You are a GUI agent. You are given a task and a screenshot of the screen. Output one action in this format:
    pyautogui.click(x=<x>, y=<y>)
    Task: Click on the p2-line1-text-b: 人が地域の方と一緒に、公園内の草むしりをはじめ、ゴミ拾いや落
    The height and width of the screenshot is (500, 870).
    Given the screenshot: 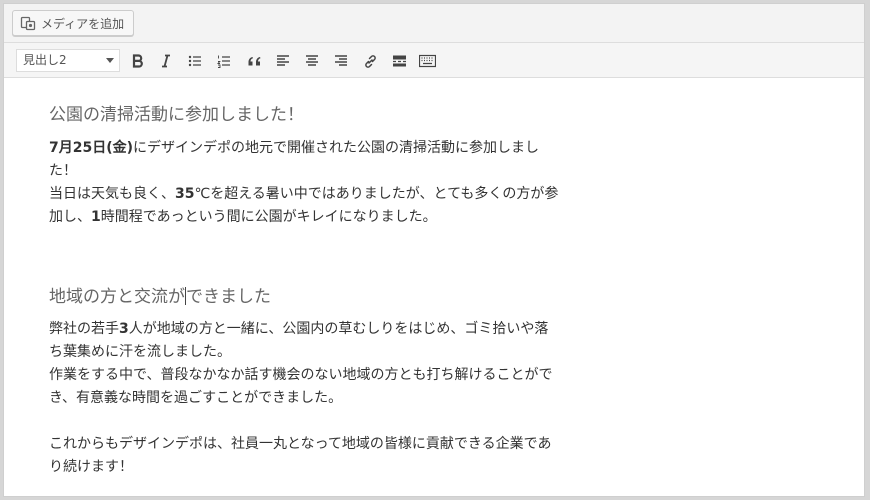 What is the action you would take?
    pyautogui.click(x=338, y=329)
    